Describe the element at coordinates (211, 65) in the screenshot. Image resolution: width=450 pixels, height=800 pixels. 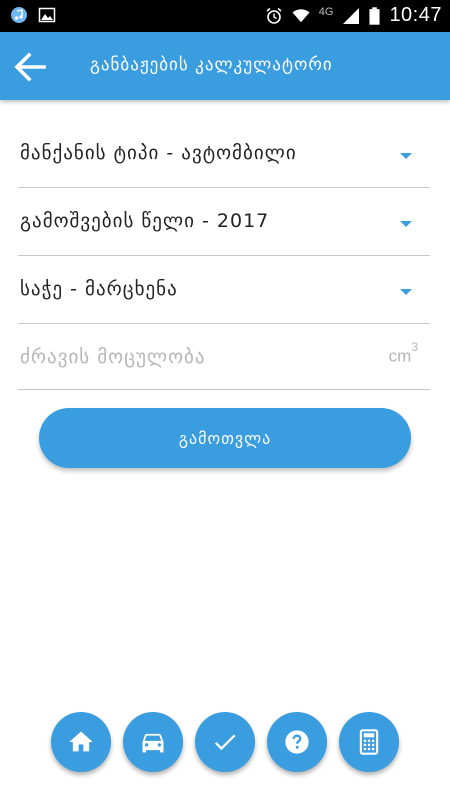
I see `page-title: განბაჟების კალკულატორი` at that location.